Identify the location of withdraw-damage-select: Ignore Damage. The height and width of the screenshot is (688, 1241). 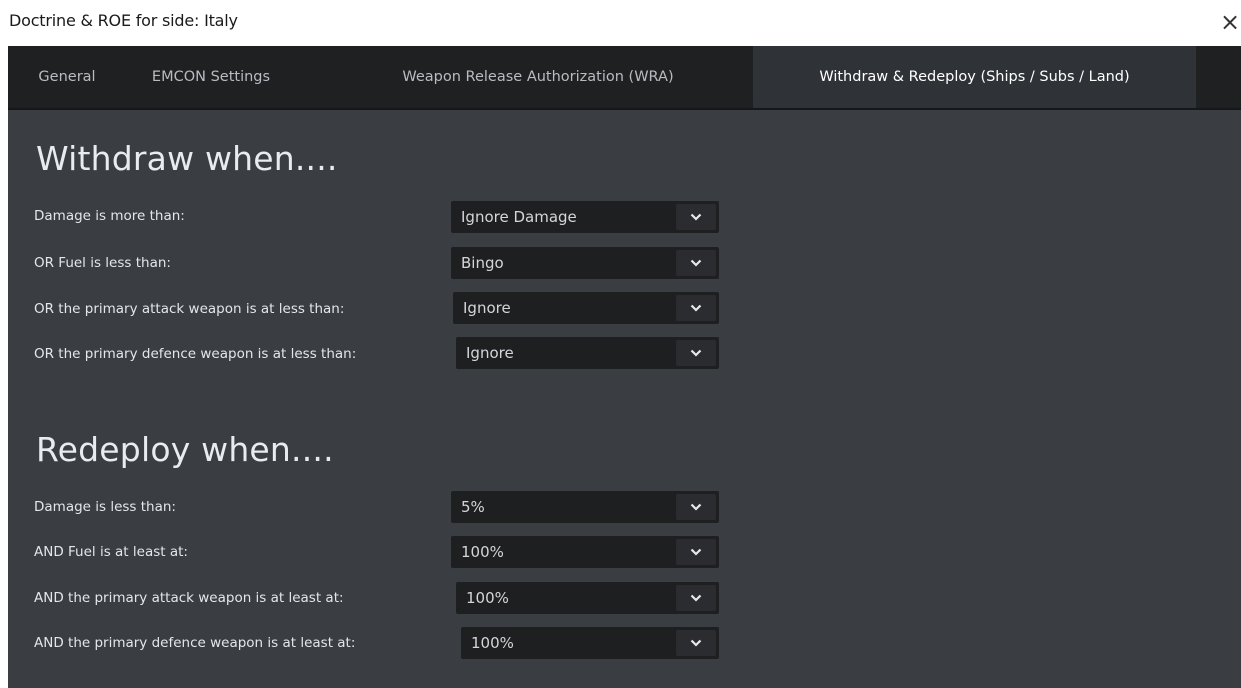
(585, 217).